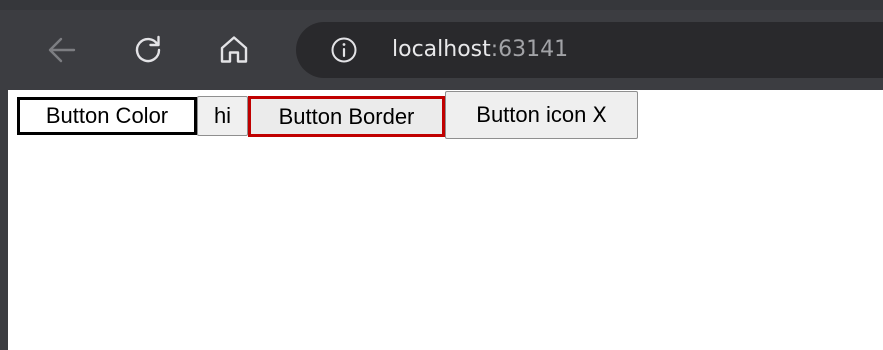 Image resolution: width=883 pixels, height=350 pixels. I want to click on button-border: Button Border, so click(346, 116).